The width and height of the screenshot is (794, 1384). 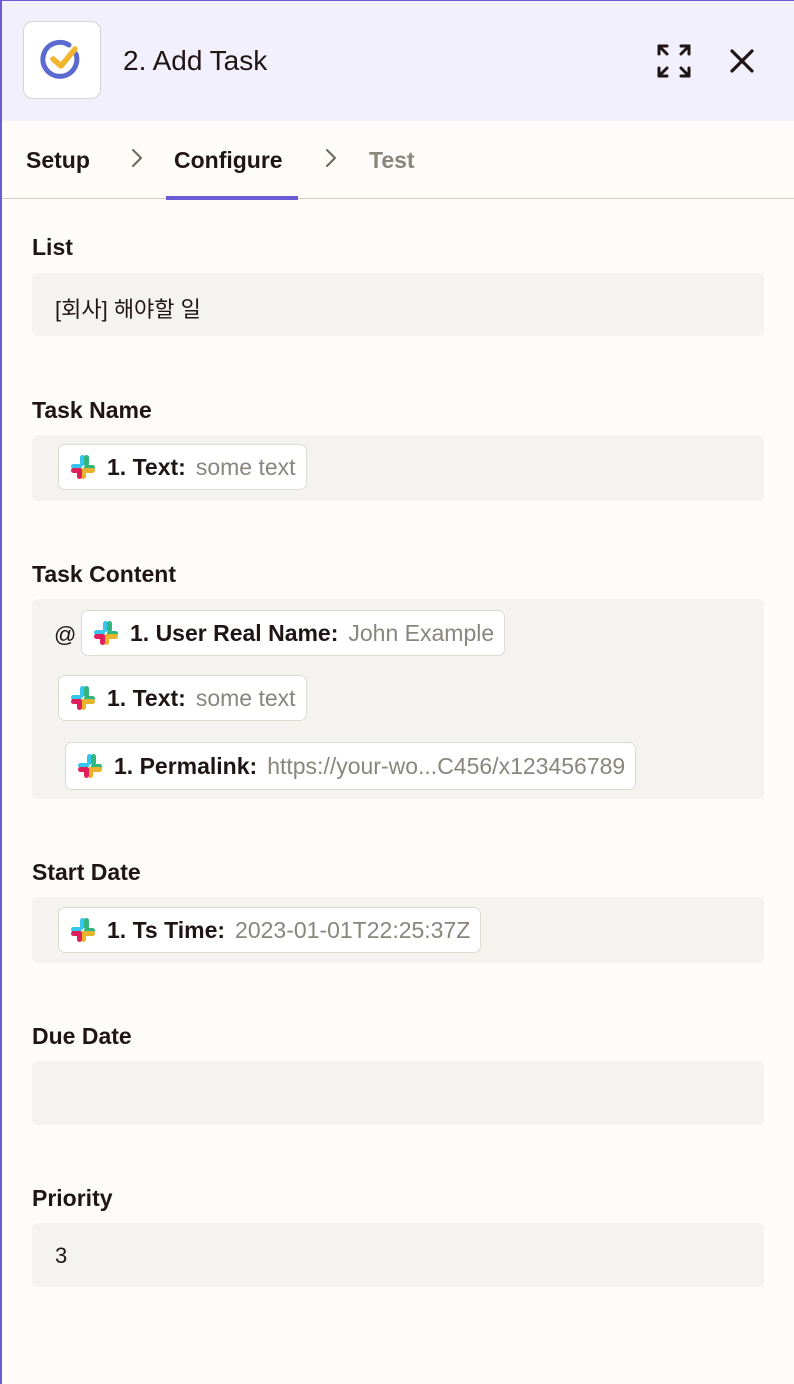 I want to click on mapped-field-pill: 1. User Real Name: John Example, so click(x=293, y=633).